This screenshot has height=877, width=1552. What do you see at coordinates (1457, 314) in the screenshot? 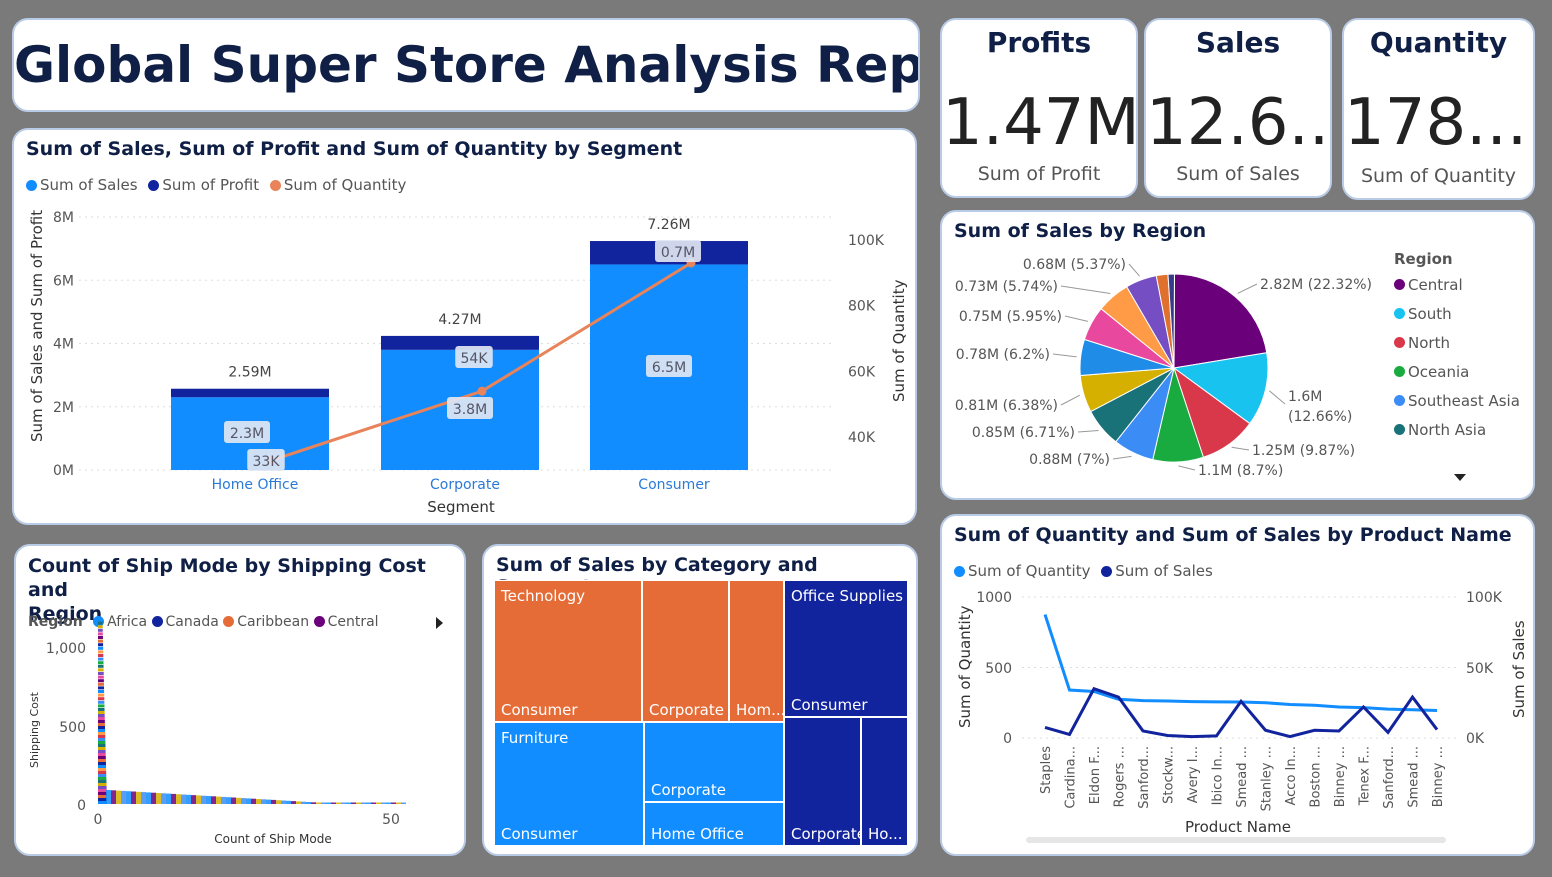
I see `legend-item: South` at bounding box center [1457, 314].